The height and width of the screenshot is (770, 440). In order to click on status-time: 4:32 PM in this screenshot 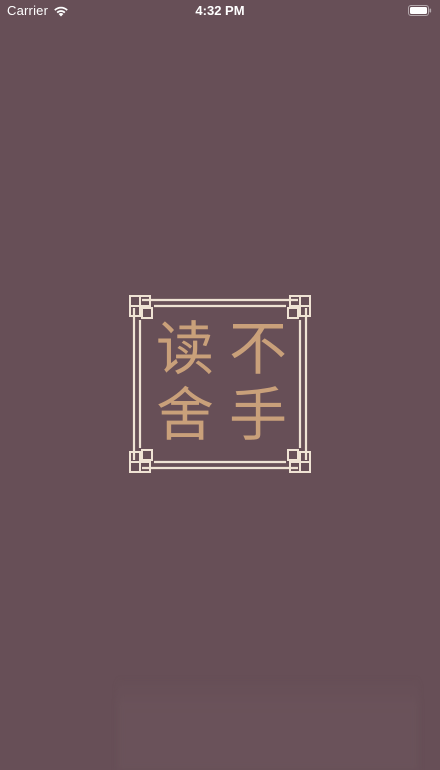, I will do `click(220, 10)`.